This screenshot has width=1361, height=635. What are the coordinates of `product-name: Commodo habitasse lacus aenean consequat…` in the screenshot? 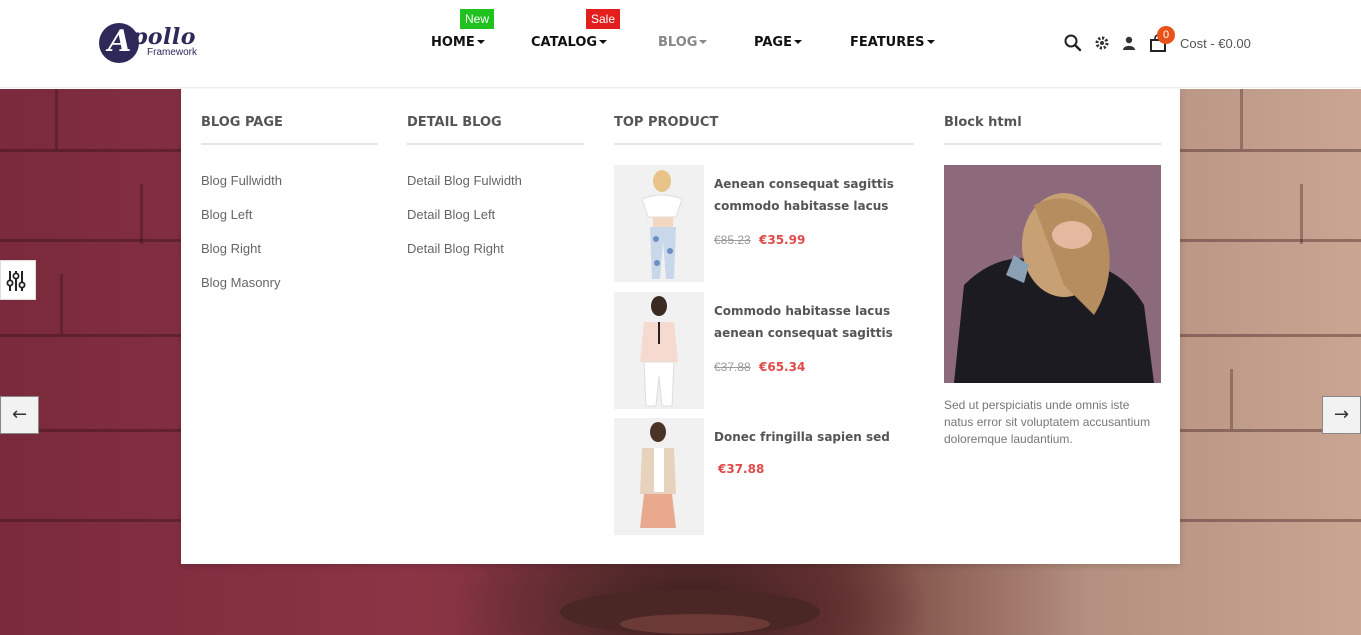 It's located at (809, 322).